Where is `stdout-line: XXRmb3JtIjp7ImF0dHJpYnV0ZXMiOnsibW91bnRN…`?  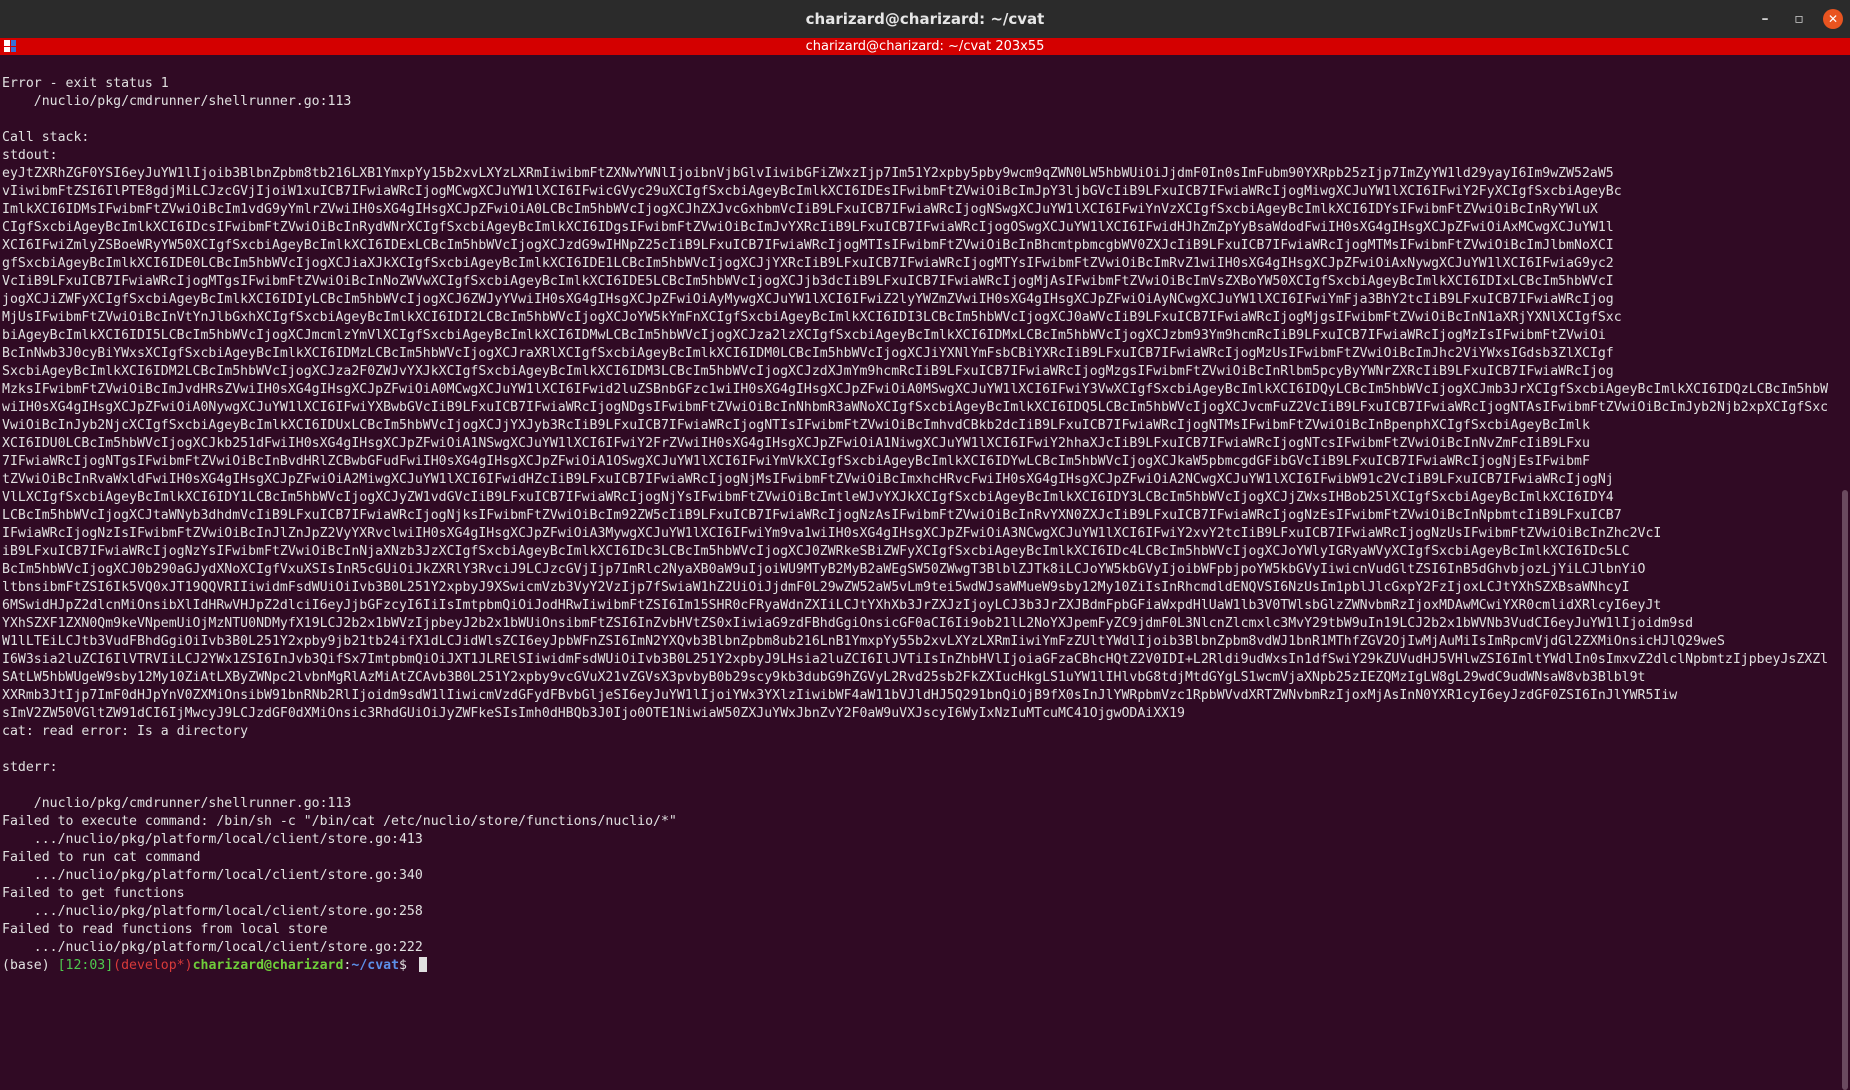
stdout-line: XXRmb3JtIjp7ImF0dHJpYnV0ZXMiOnsibW91bnRN… is located at coordinates (840, 695).